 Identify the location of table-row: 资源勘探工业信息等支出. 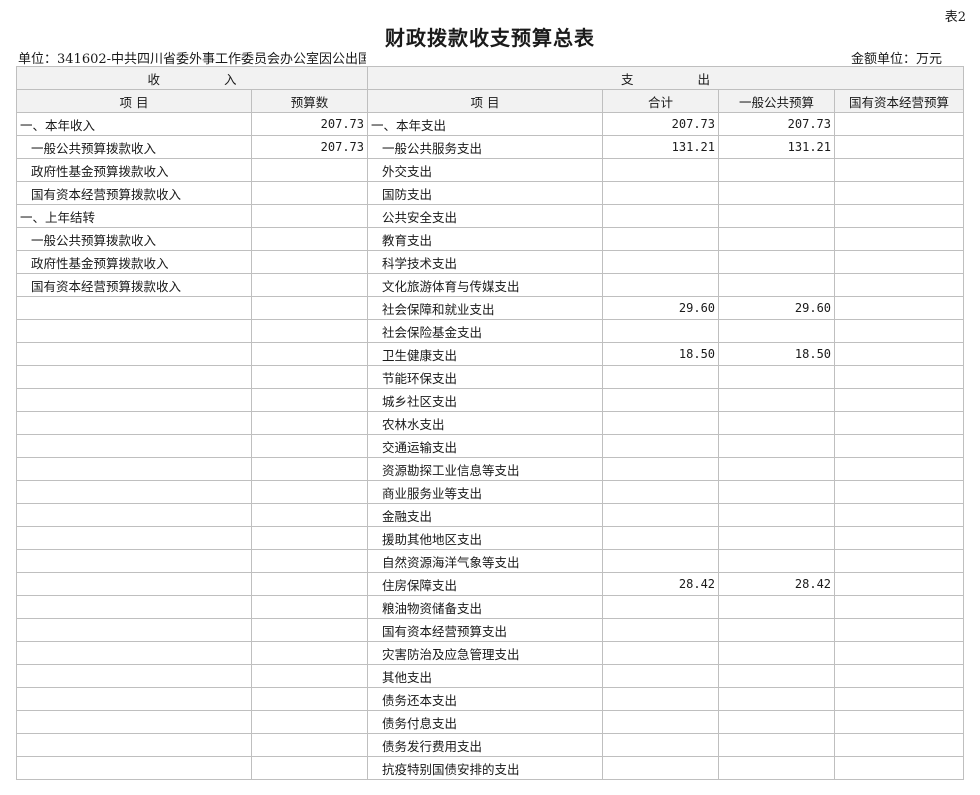
(490, 469).